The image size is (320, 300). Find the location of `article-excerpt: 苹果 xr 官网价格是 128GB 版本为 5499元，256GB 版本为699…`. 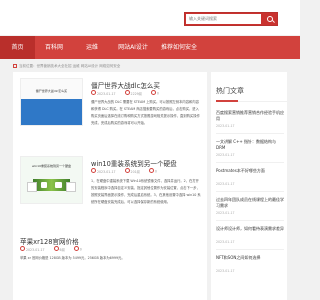

article-excerpt: 苹果 xr 官网价格是 128GB 版本为 5499元，256GB 版本为699… is located at coordinates (72, 258).